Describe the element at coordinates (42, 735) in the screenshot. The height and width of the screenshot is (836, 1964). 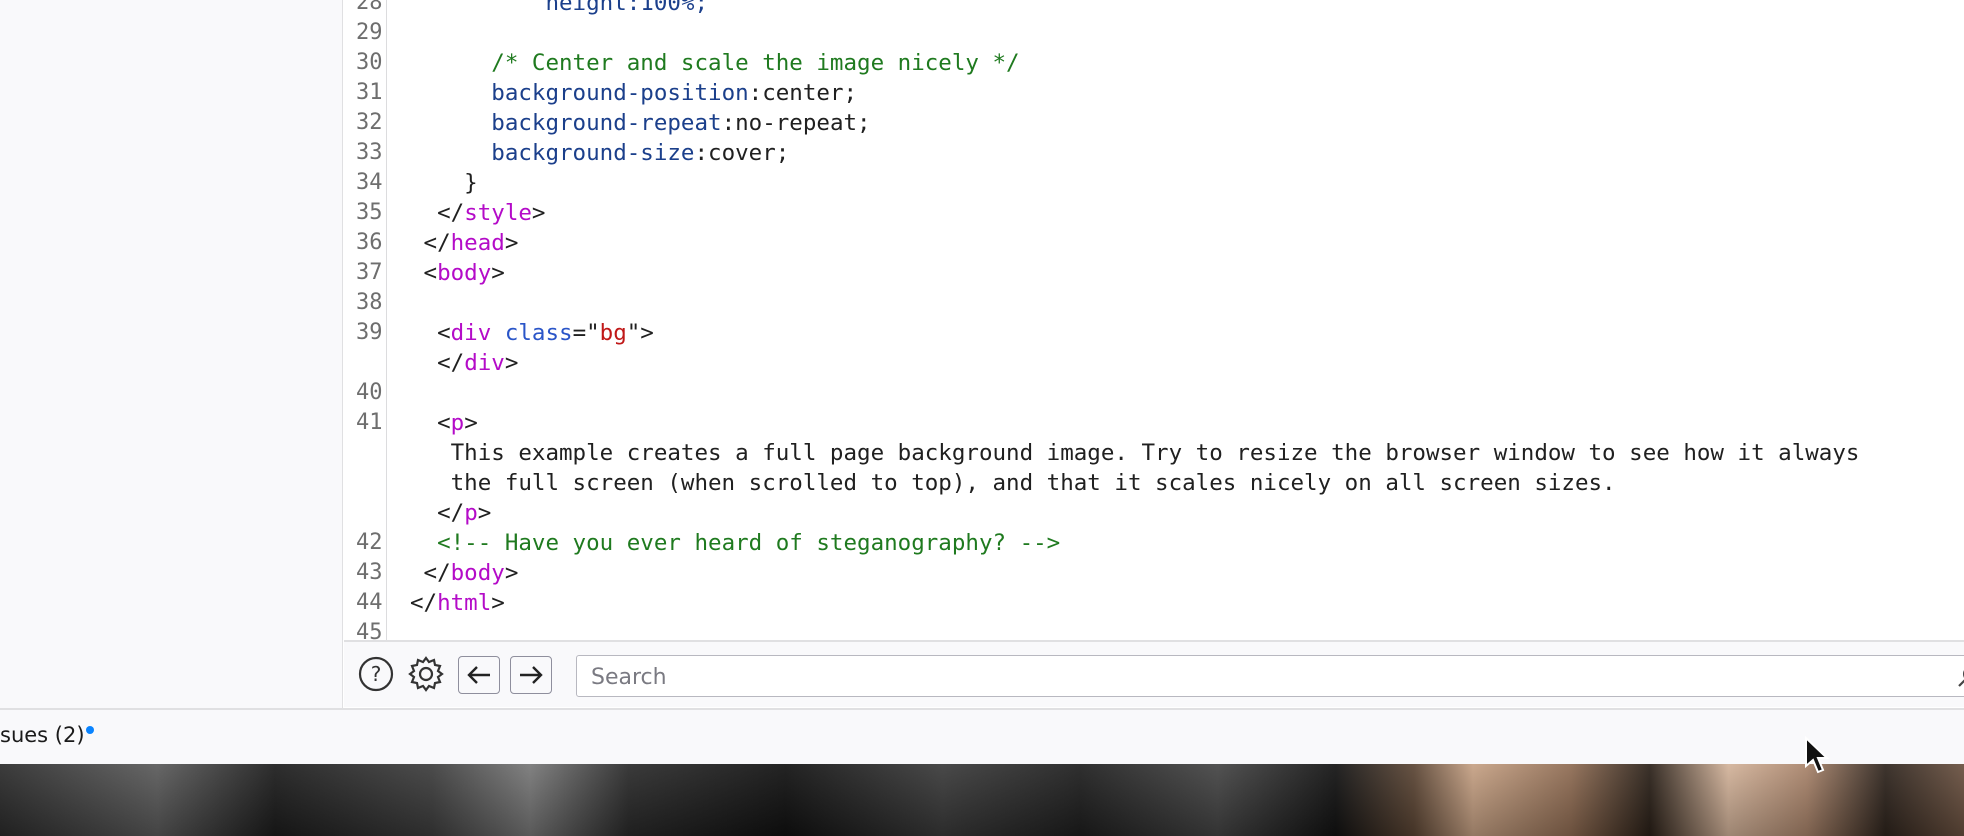
I see `issues-tab: sues (2)` at that location.